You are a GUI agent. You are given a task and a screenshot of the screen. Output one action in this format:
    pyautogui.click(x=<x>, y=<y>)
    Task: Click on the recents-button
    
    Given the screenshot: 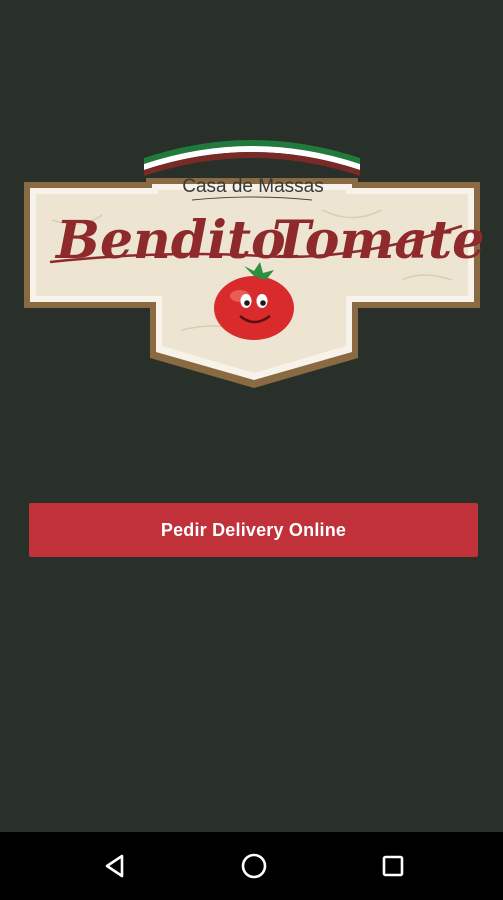 What is the action you would take?
    pyautogui.click(x=393, y=866)
    